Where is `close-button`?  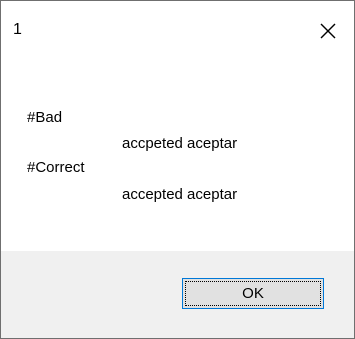
close-button is located at coordinates (328, 31).